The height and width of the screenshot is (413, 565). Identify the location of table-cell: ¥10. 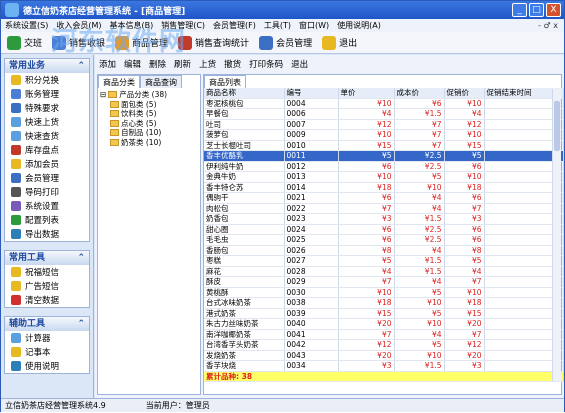
(366, 135).